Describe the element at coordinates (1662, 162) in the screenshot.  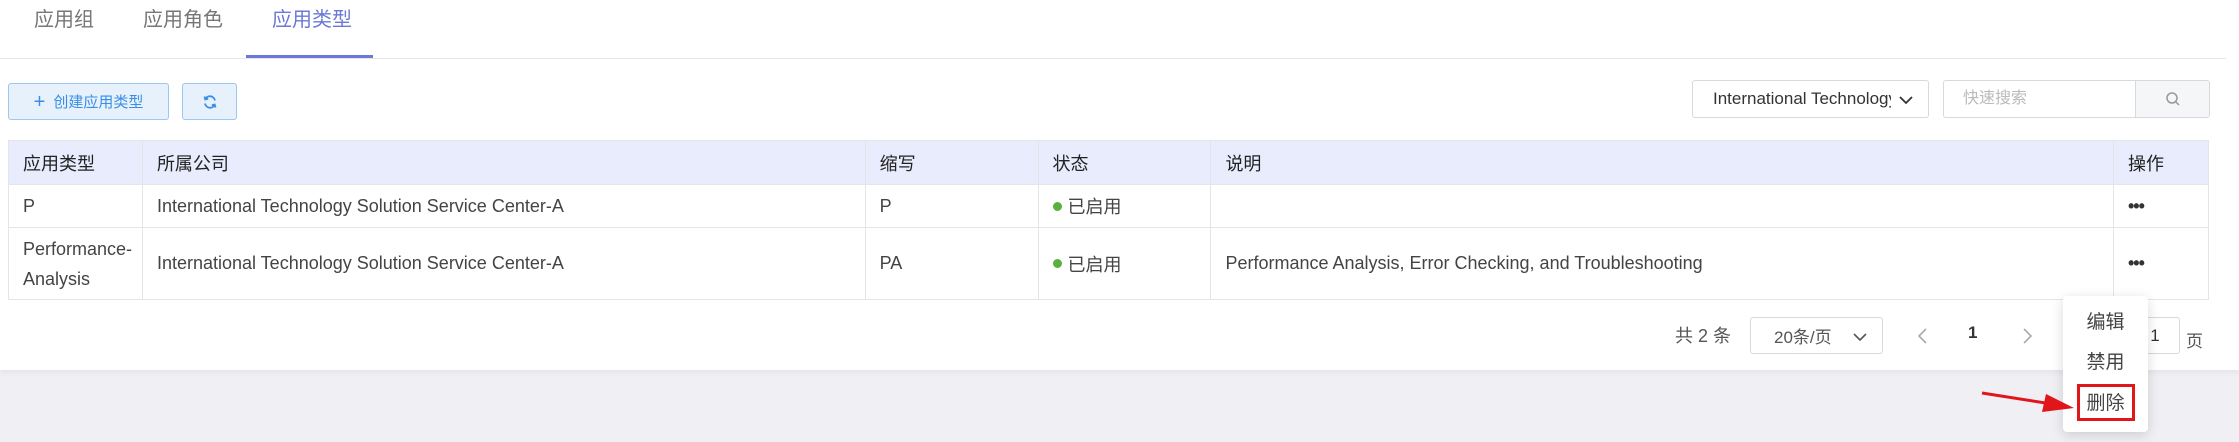
I see `col-header-desc: 说明` at that location.